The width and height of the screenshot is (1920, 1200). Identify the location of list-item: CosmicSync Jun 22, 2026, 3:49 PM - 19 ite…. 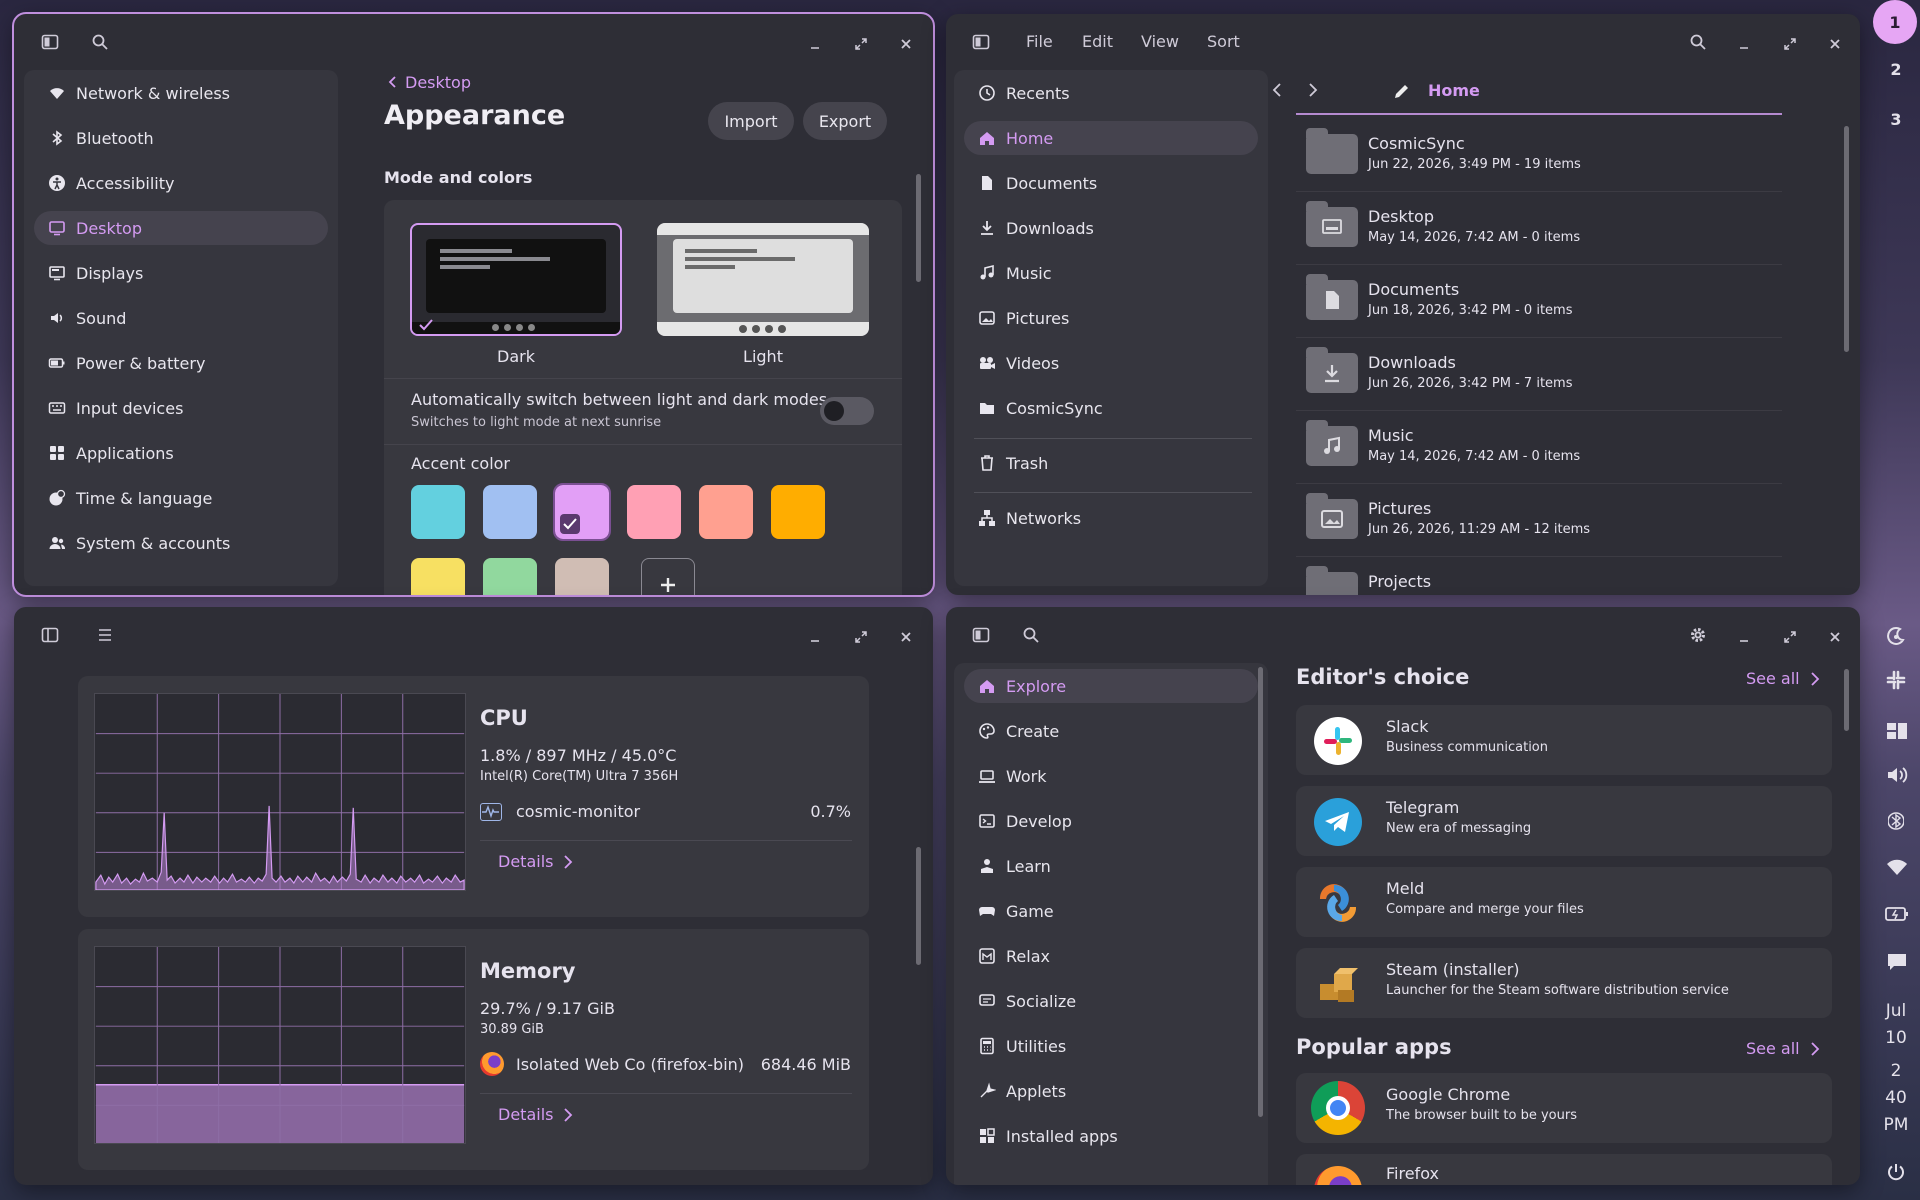
(1539, 156).